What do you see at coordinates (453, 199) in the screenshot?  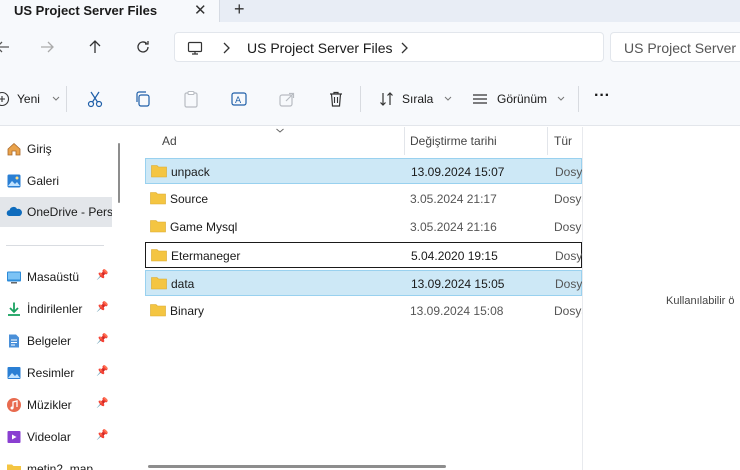 I see `file-modified: 3.05.2024 21:17` at bounding box center [453, 199].